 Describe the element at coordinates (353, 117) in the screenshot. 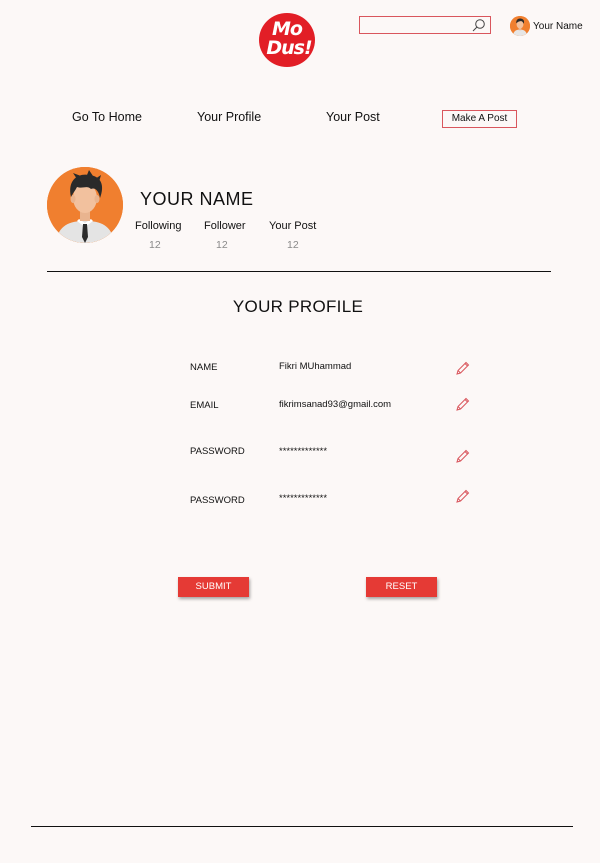

I see `nav-your-post: Your Post` at that location.